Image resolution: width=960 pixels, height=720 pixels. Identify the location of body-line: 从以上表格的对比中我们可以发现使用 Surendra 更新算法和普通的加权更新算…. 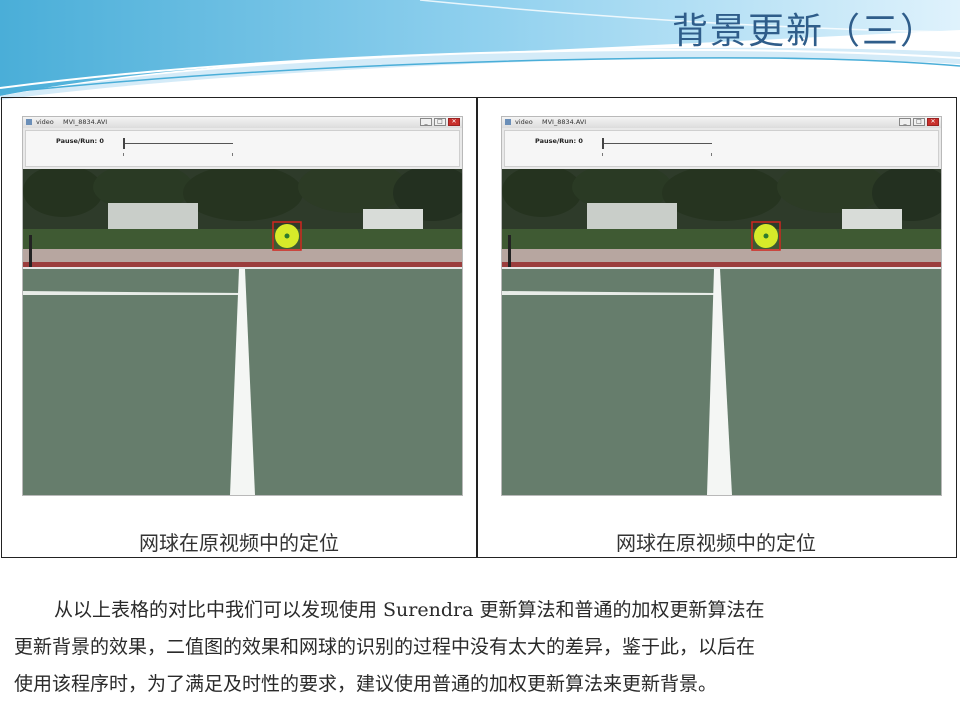
(409, 610).